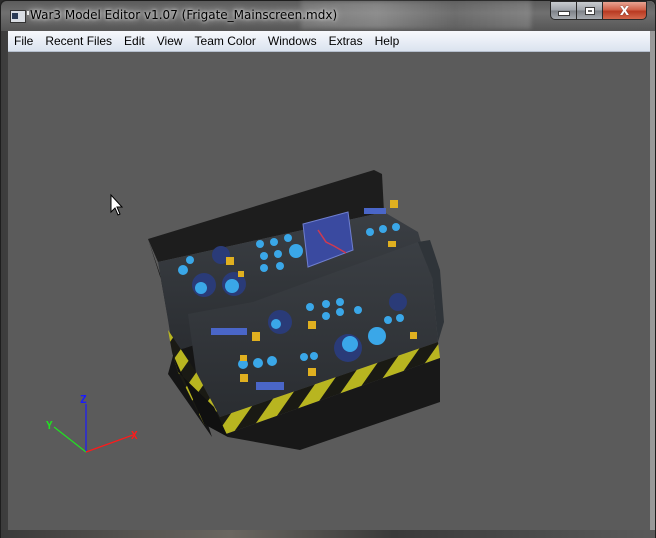  What do you see at coordinates (23, 41) in the screenshot?
I see `menu-file: File` at bounding box center [23, 41].